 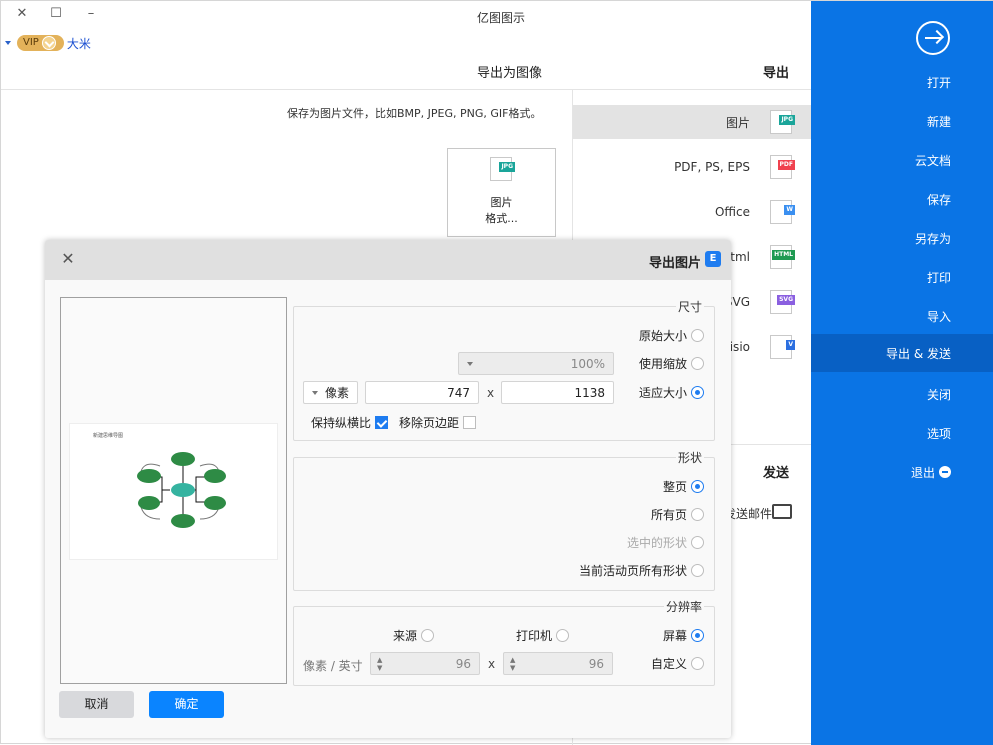 I want to click on format-item-pdf: PDF, PS, EPS PDF, so click(x=692, y=167).